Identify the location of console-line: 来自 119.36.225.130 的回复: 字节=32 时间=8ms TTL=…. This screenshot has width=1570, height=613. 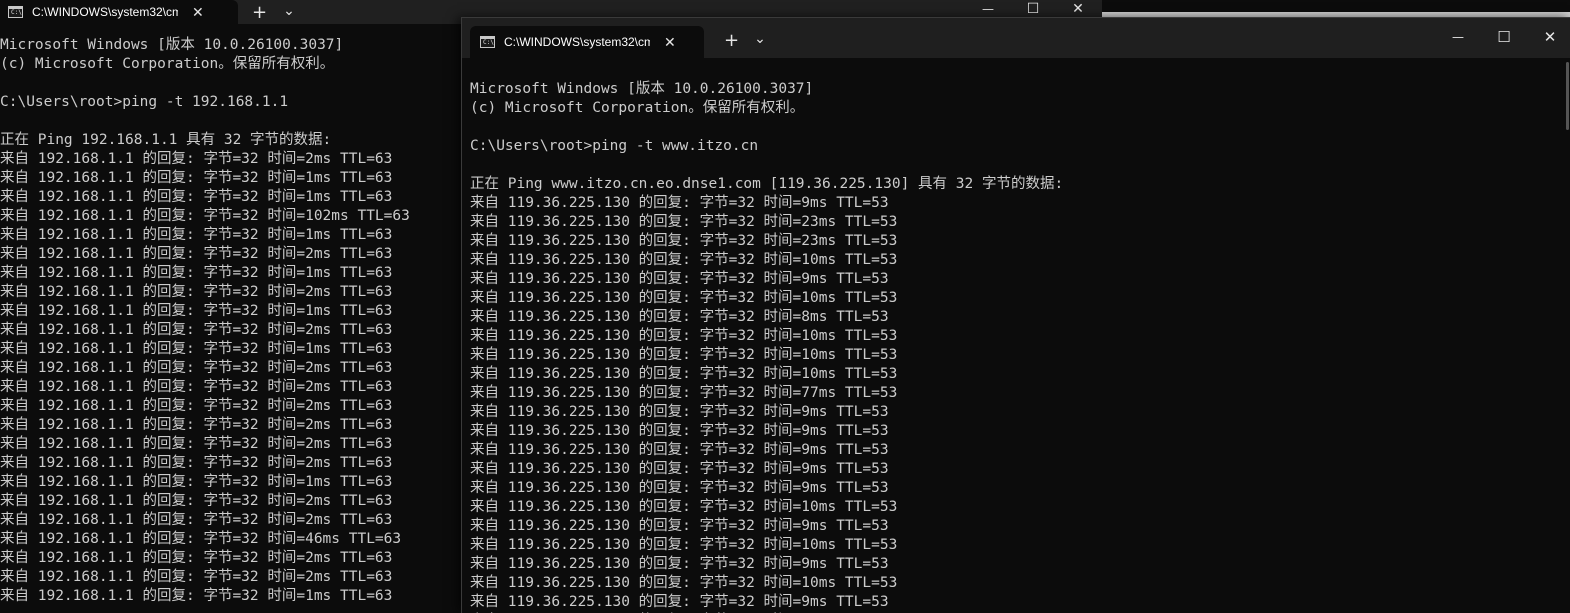
(679, 317).